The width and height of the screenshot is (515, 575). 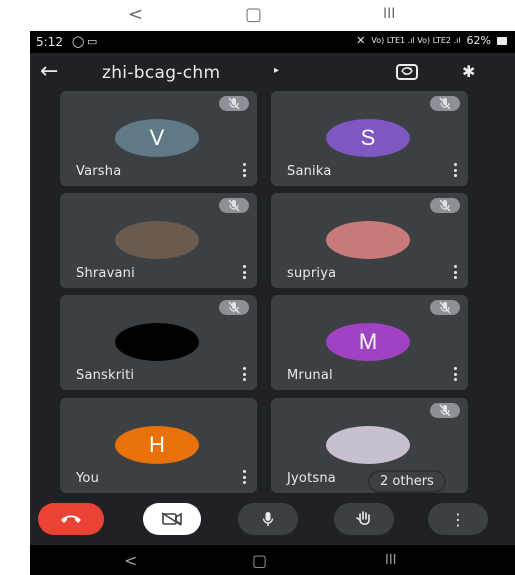 I want to click on participant-tile: Sanskriti, so click(x=158, y=342).